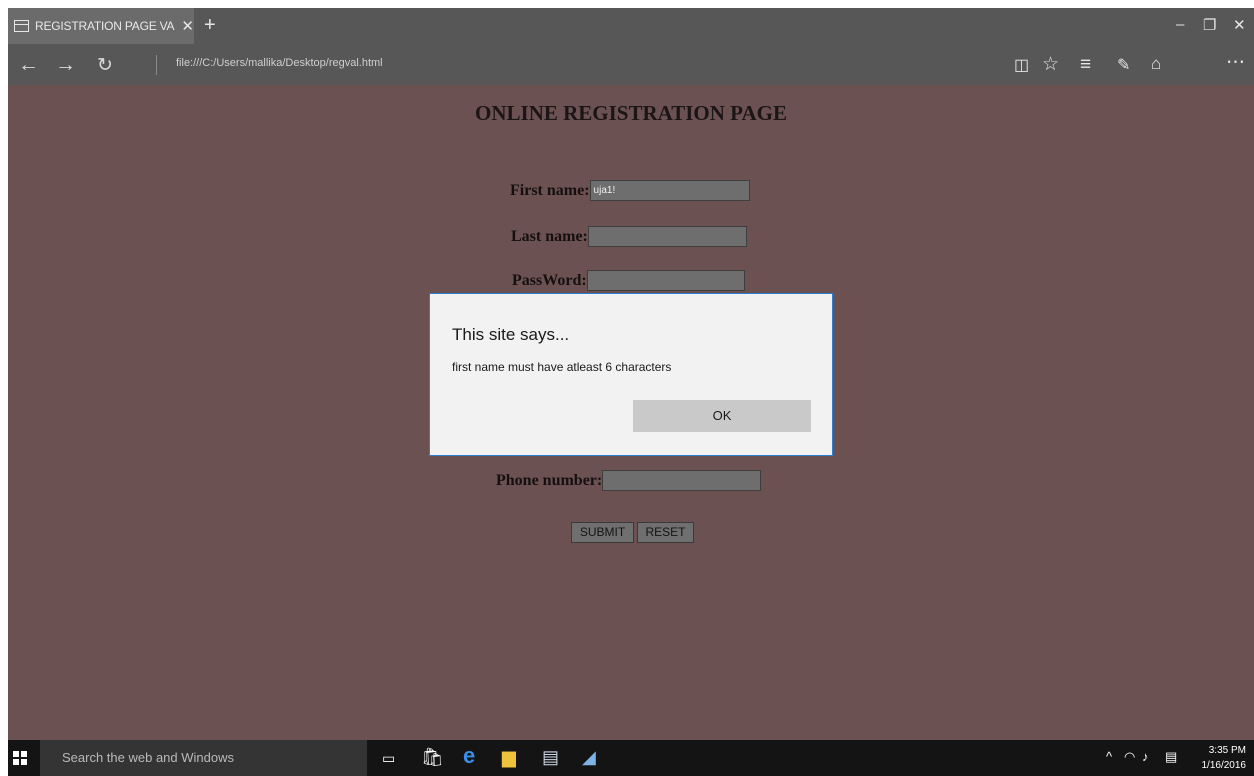 The width and height of the screenshot is (1254, 776). What do you see at coordinates (1224, 758) in the screenshot?
I see `taskbar-clock: 3:35 PM 1/16/2016` at bounding box center [1224, 758].